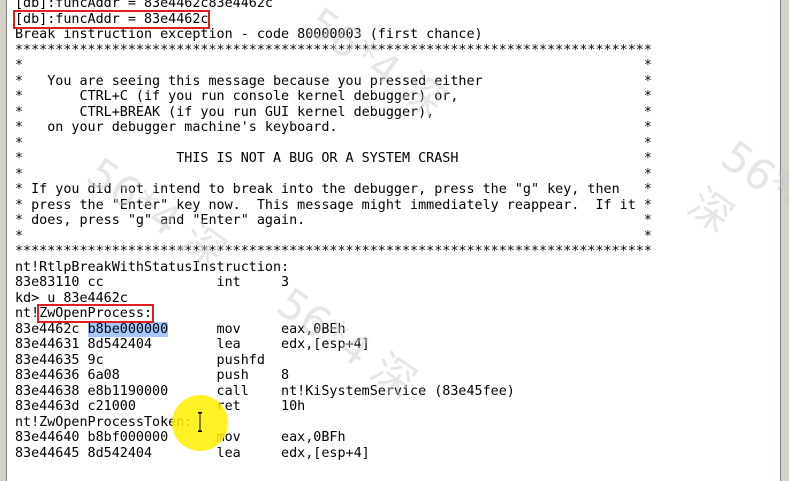 This screenshot has width=789, height=481. What do you see at coordinates (152, 267) in the screenshot?
I see `console-line: nt!RtlpBreakWithStatusInstruction:` at bounding box center [152, 267].